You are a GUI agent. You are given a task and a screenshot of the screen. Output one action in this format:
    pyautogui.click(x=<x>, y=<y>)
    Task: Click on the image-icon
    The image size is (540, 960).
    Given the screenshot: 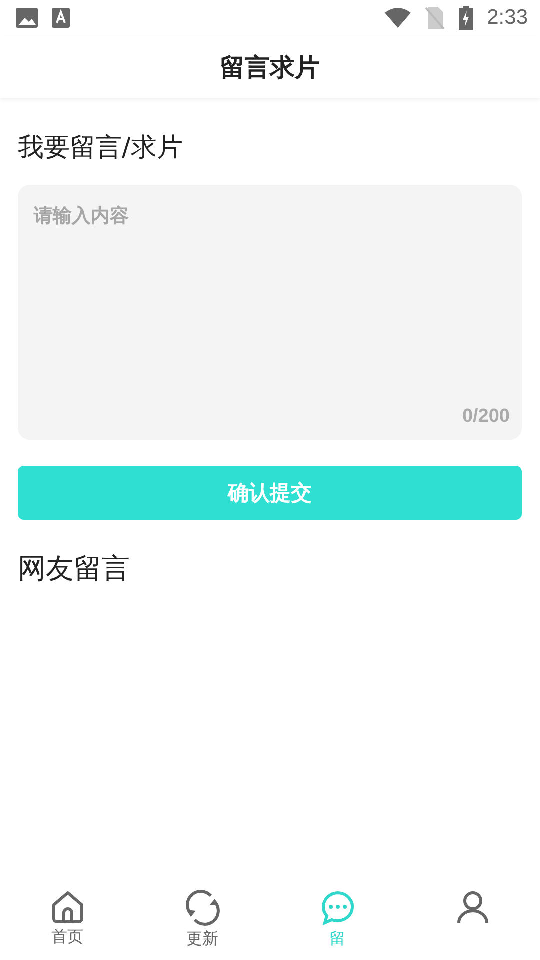 What is the action you would take?
    pyautogui.click(x=27, y=18)
    